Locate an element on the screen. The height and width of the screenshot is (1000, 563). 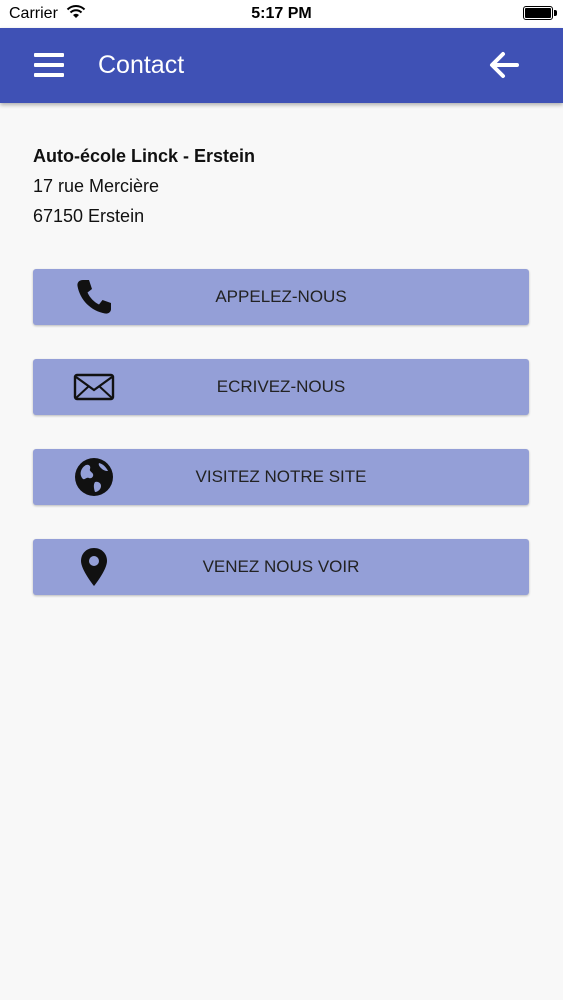
status-time: 5:17 PM is located at coordinates (281, 13).